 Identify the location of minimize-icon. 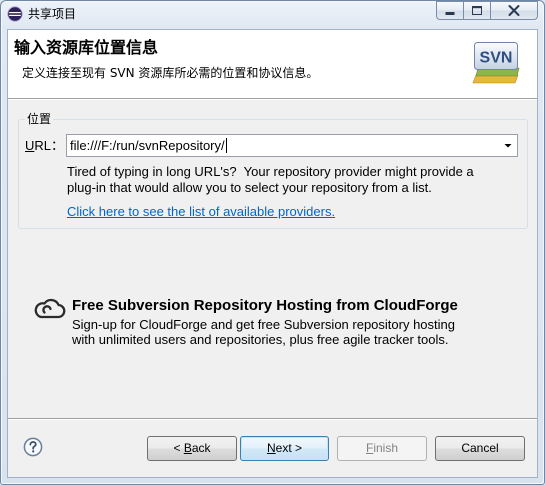
(450, 13).